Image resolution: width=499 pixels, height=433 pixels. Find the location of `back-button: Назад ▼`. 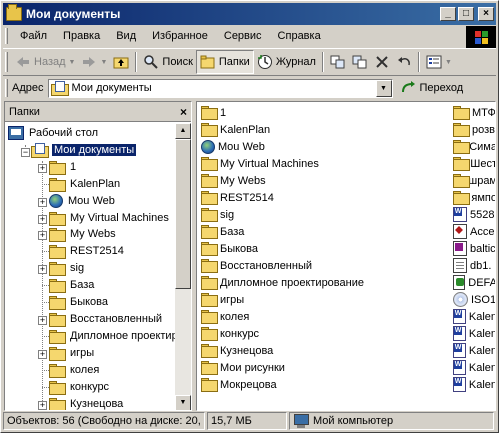

back-button: Назад ▼ is located at coordinates (45, 62).